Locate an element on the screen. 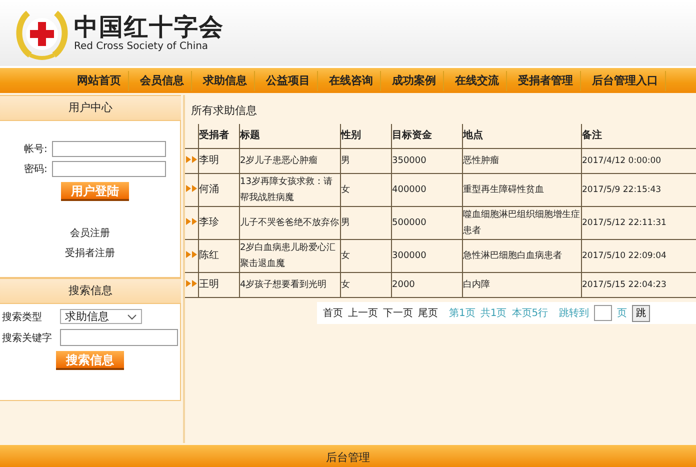 The image size is (696, 467). logo-title: 中国红十字会 is located at coordinates (149, 27).